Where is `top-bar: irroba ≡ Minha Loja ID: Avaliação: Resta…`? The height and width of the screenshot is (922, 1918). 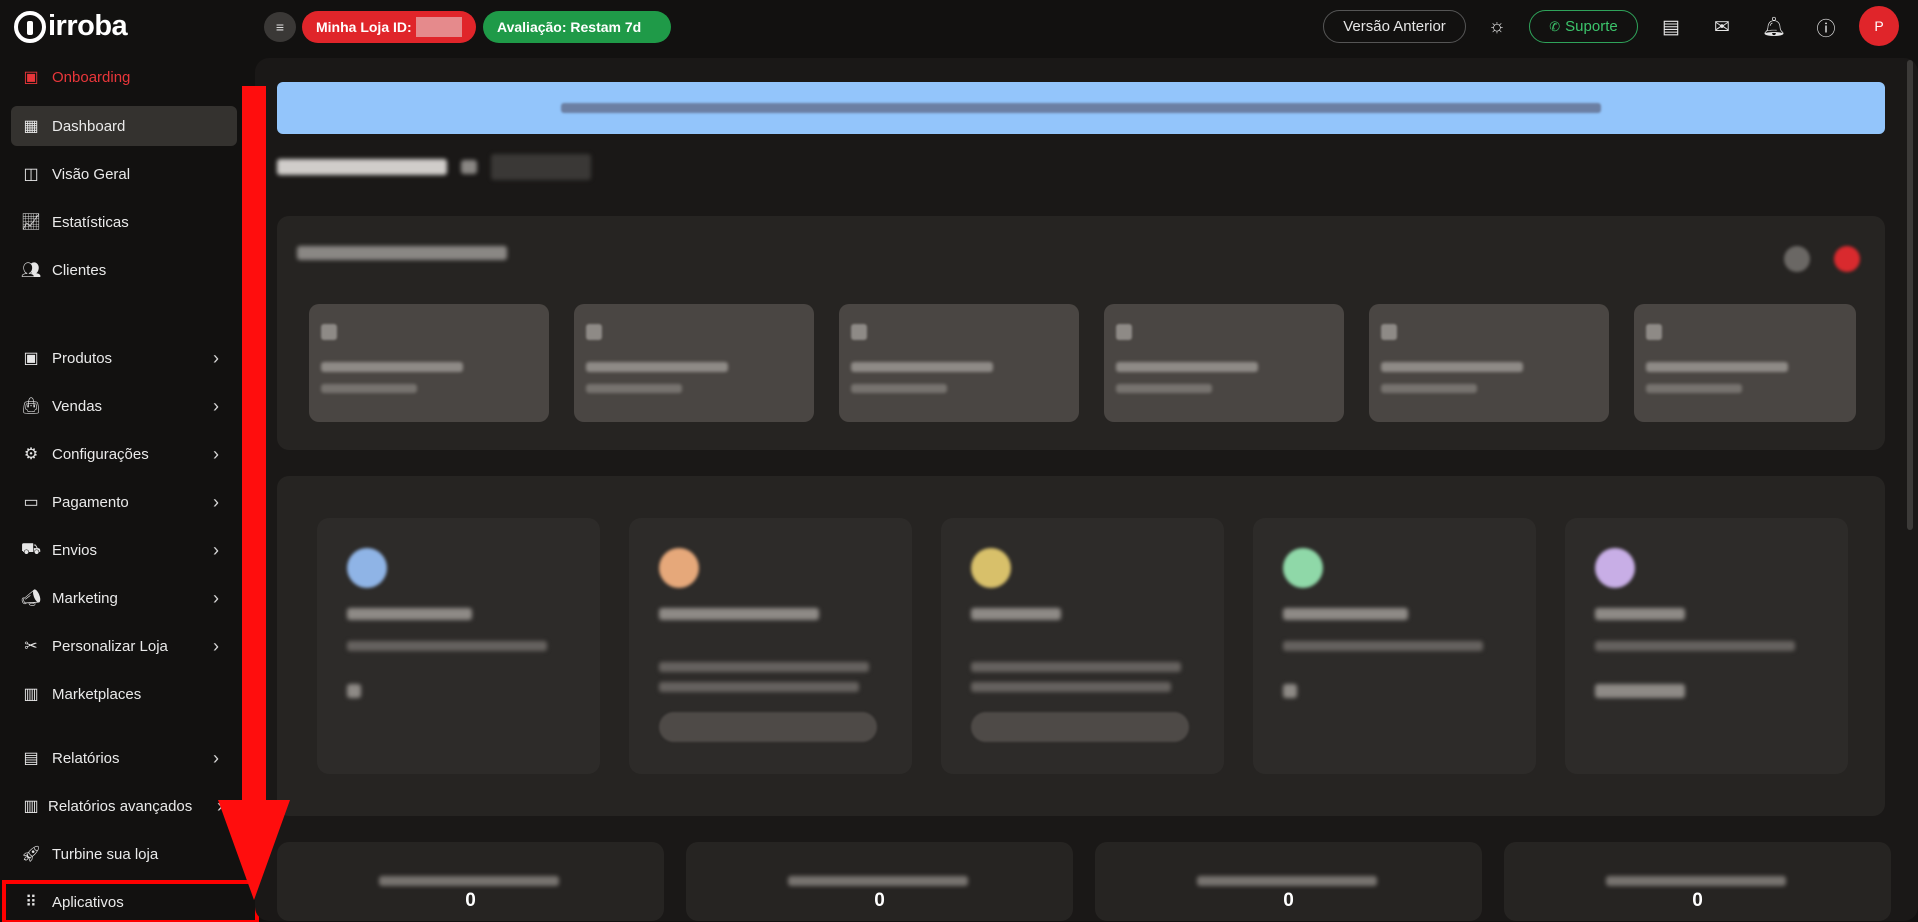 top-bar: irroba ≡ Minha Loja ID: Avaliação: Resta… is located at coordinates (959, 26).